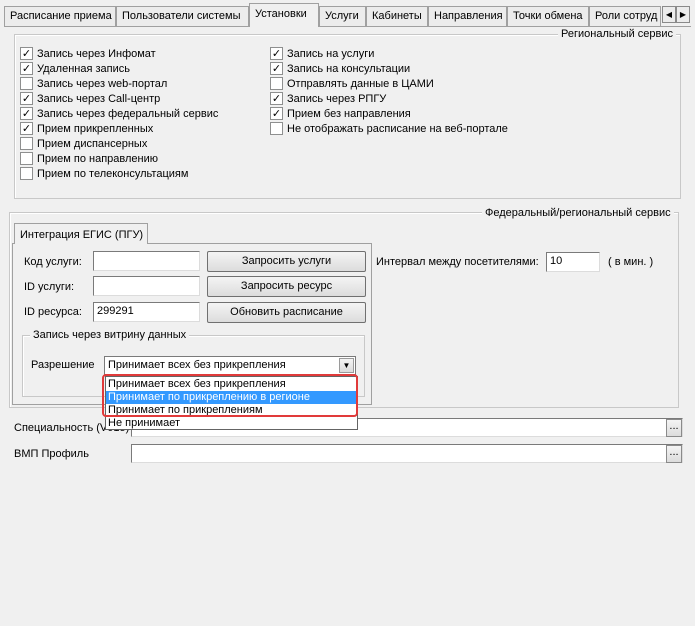  I want to click on tab-strip-border, so click(347, 26).